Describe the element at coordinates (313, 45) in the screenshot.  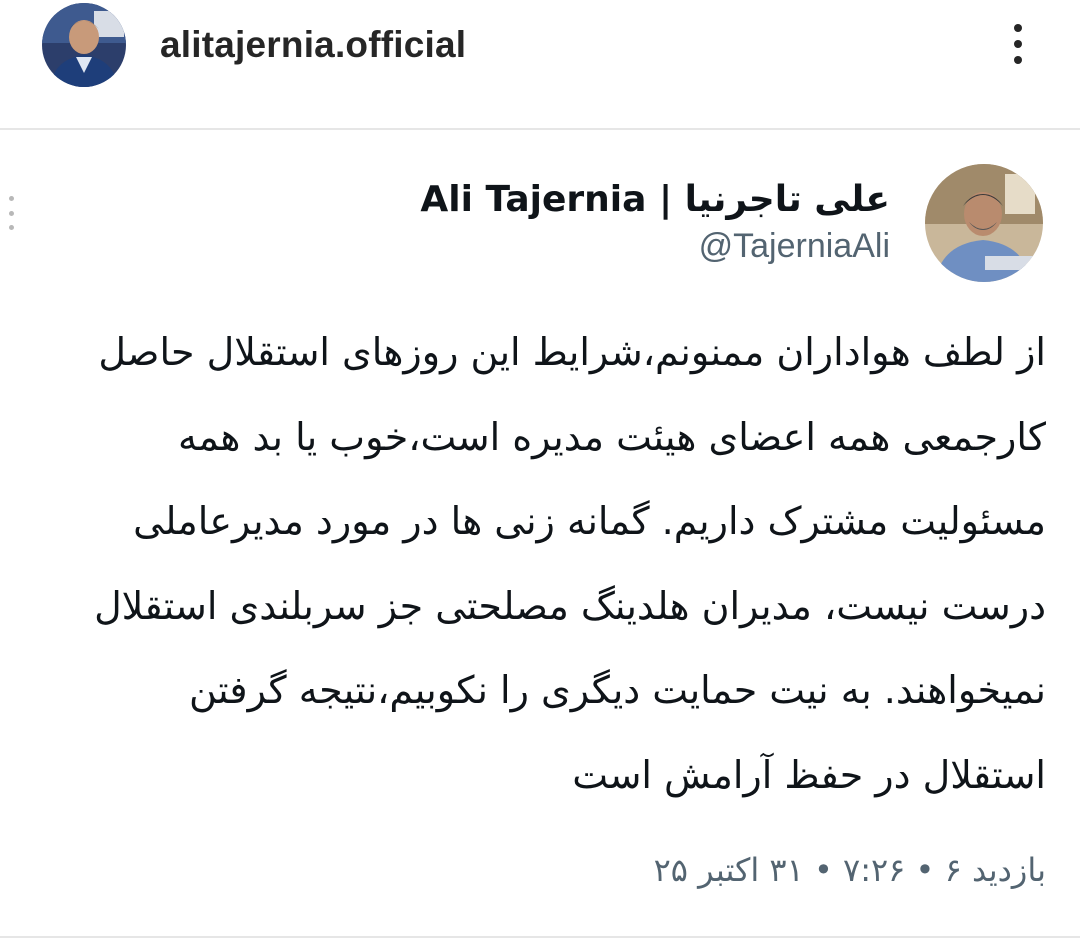
I see `account-username: alitajernia.official` at that location.